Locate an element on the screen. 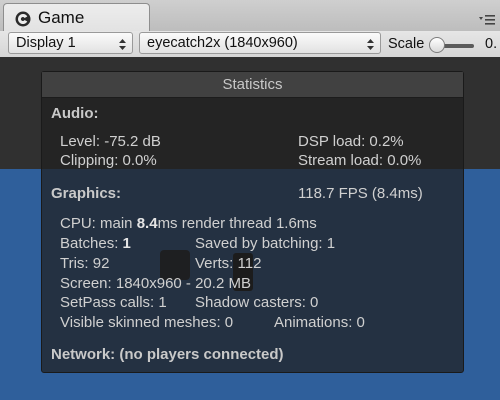 This screenshot has width=500, height=400. cpu-main-value: 8.4 is located at coordinates (147, 223).